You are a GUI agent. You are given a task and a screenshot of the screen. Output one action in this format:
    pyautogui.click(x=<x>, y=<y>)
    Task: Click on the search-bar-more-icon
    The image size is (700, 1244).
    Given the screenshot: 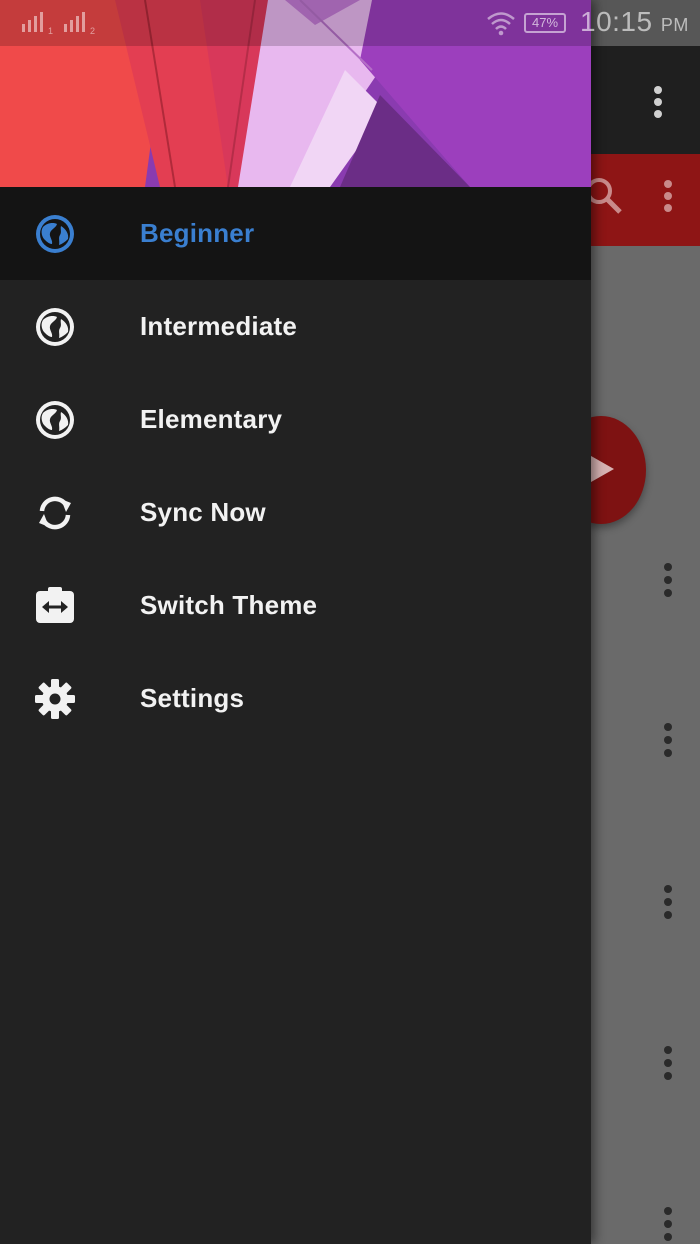 What is the action you would take?
    pyautogui.click(x=668, y=196)
    